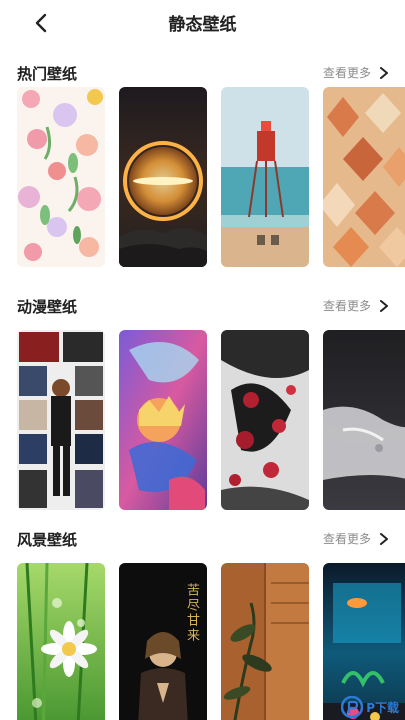 Image resolution: width=405 pixels, height=720 pixels. I want to click on plant-shadow-image, so click(265, 641).